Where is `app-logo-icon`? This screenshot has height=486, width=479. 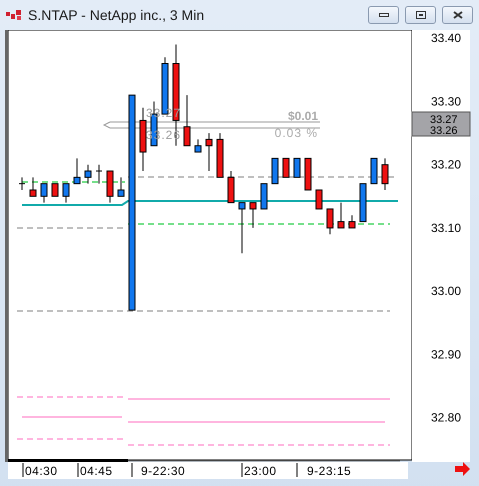 app-logo-icon is located at coordinates (14, 15).